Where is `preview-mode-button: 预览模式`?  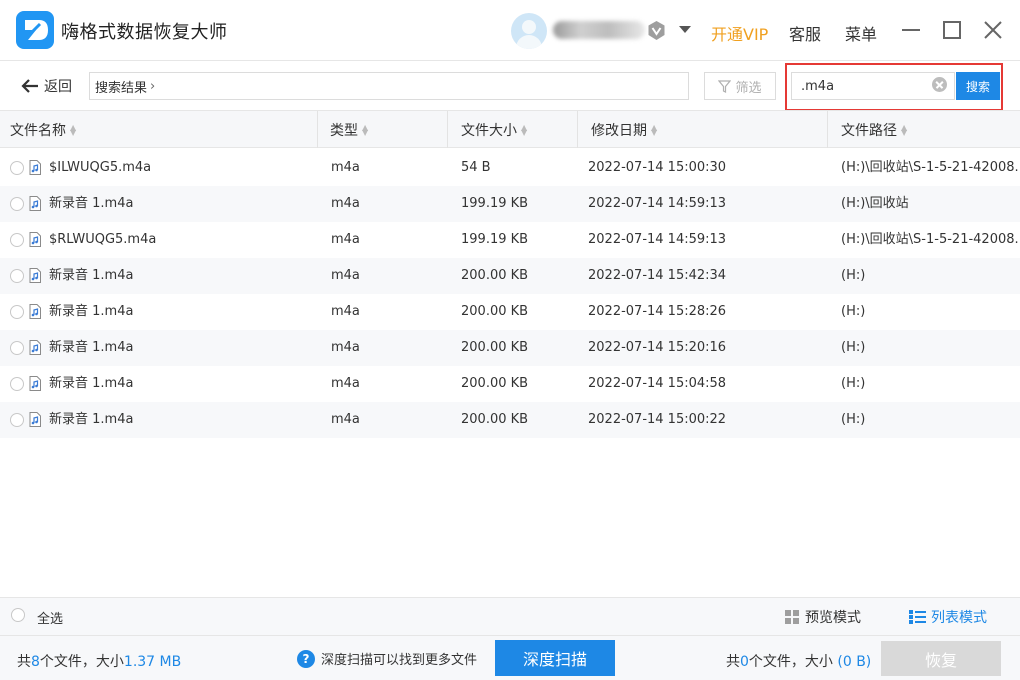
preview-mode-button: 预览模式 is located at coordinates (823, 617).